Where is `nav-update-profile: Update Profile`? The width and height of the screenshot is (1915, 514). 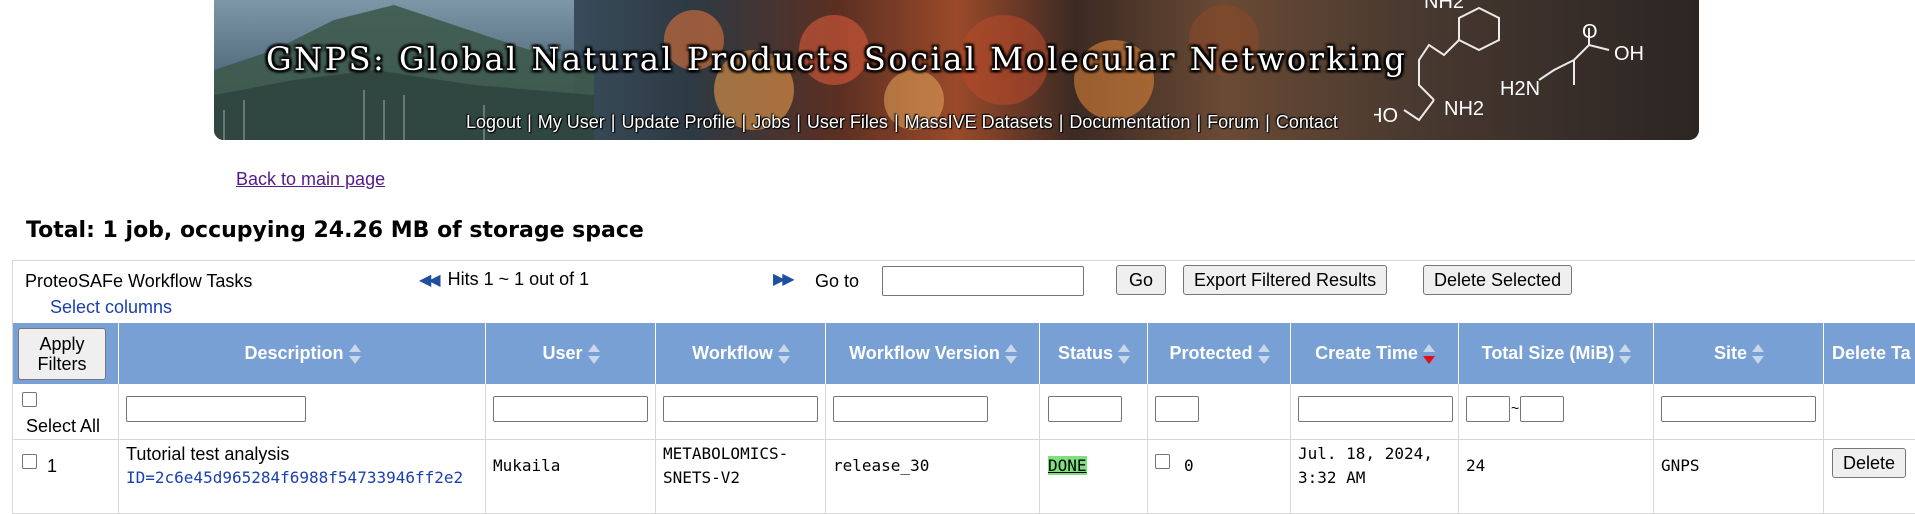 nav-update-profile: Update Profile is located at coordinates (678, 122).